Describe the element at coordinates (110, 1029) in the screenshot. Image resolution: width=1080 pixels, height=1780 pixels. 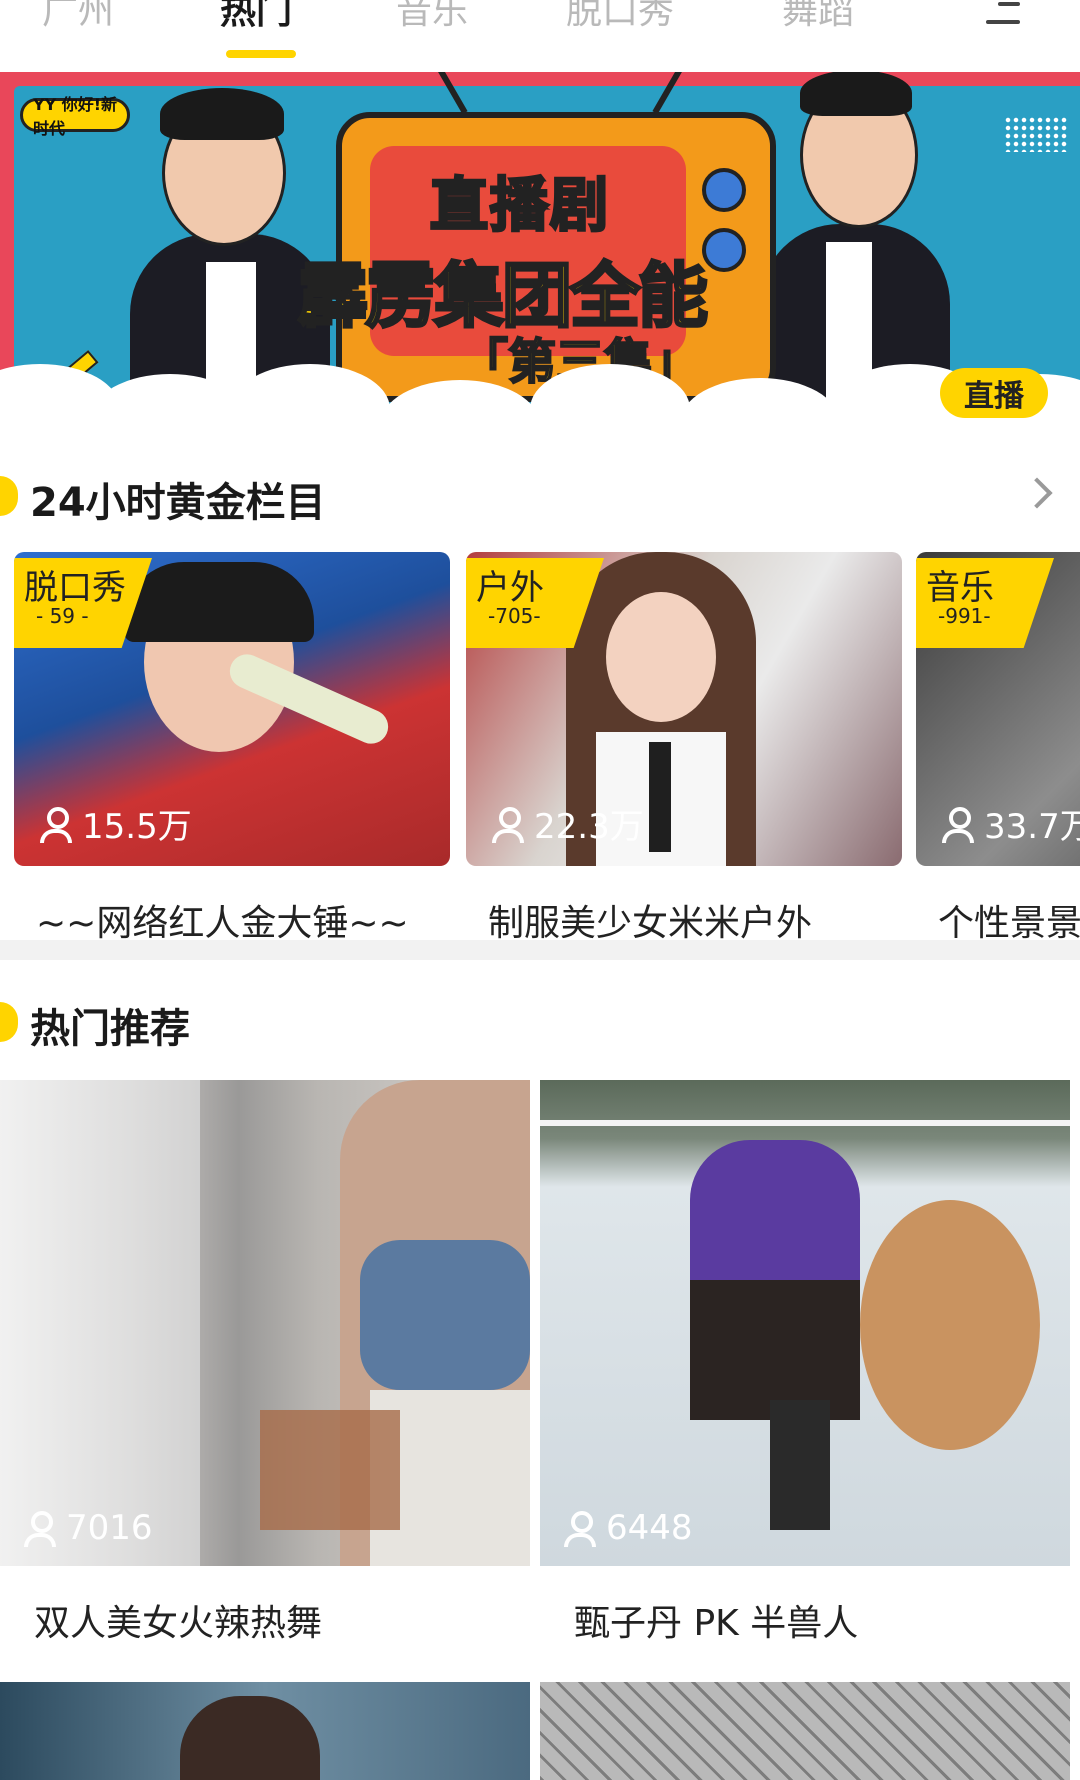
I see `hot-section-title: 热门推荐` at that location.